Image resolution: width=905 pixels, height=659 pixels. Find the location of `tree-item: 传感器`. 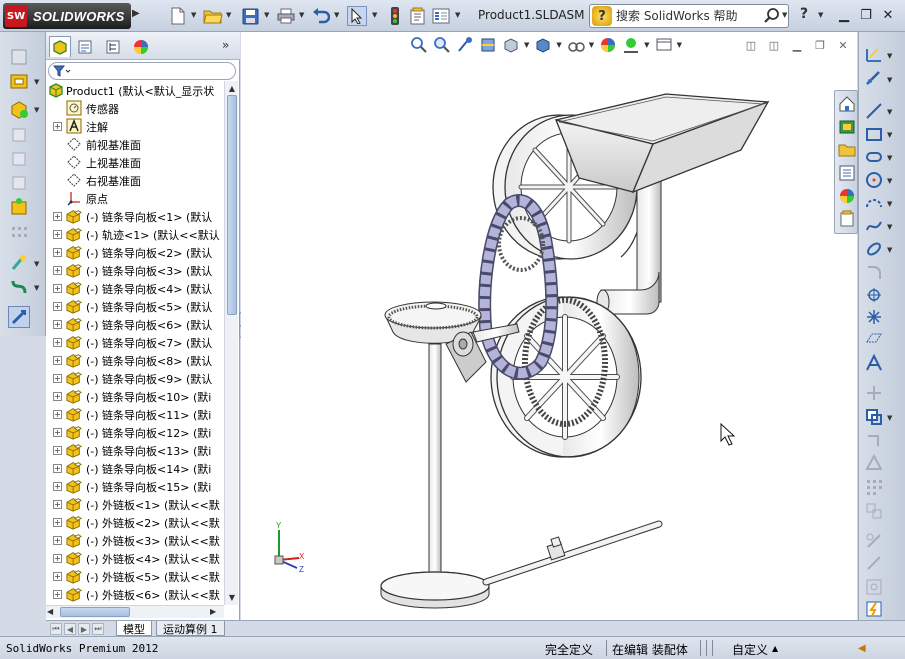

tree-item: 传感器 is located at coordinates (135, 108).